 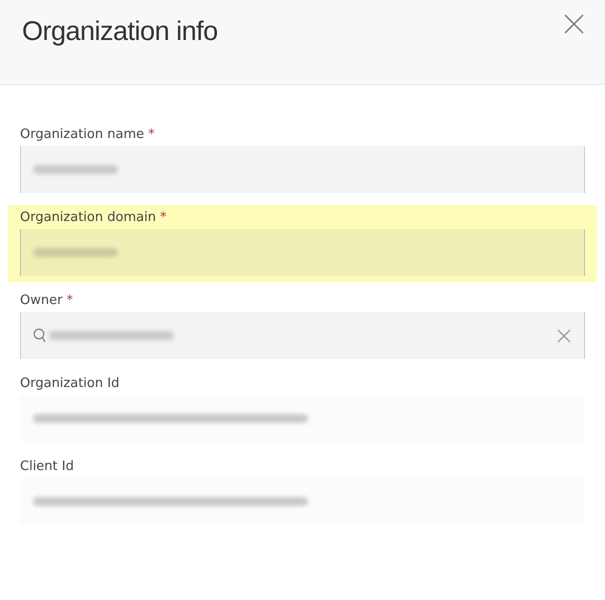 I want to click on search-icon, so click(x=40, y=336).